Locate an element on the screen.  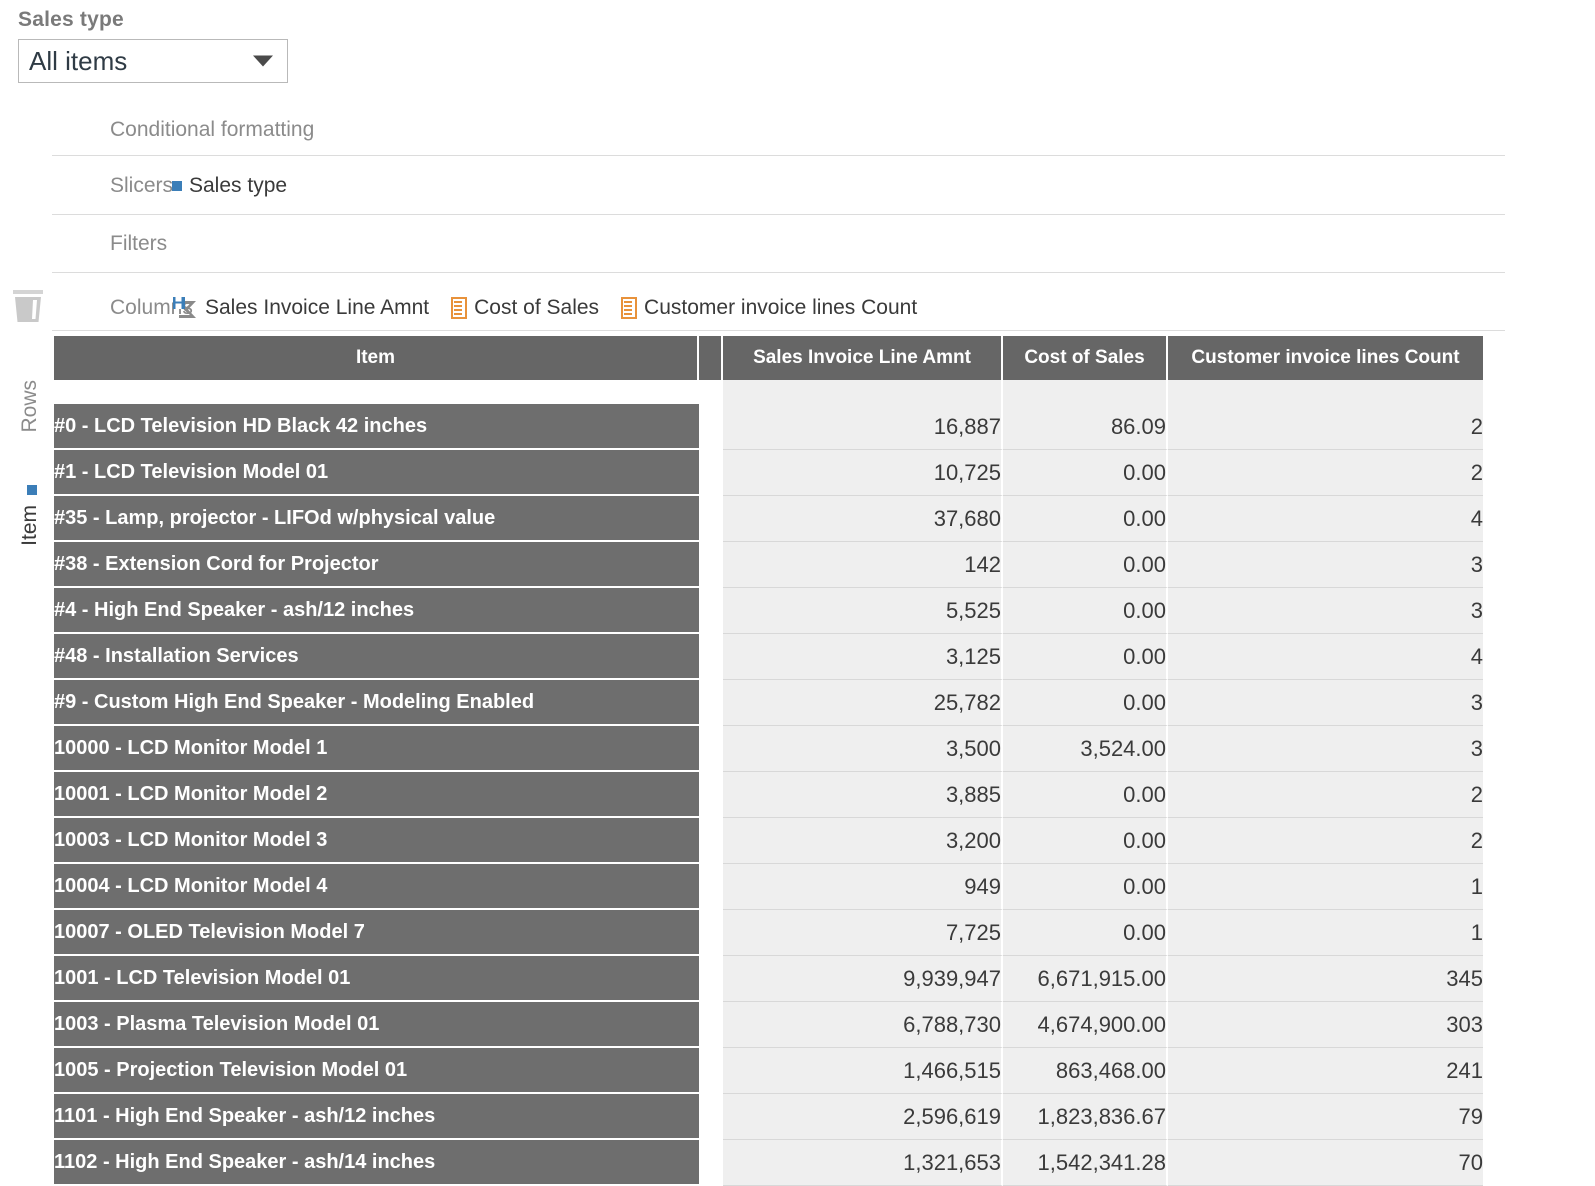
row-header-item: #1 - LCD Television Model 01 is located at coordinates (376, 473).